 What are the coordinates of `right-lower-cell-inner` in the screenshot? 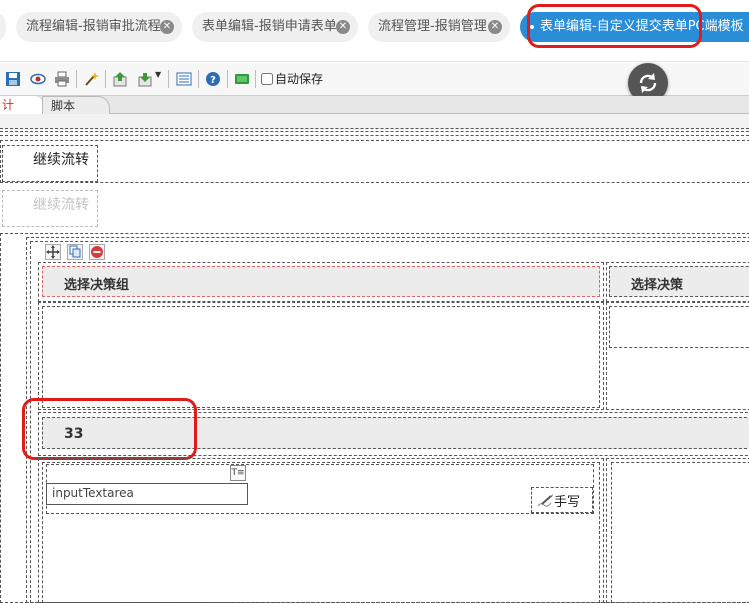 It's located at (680, 532).